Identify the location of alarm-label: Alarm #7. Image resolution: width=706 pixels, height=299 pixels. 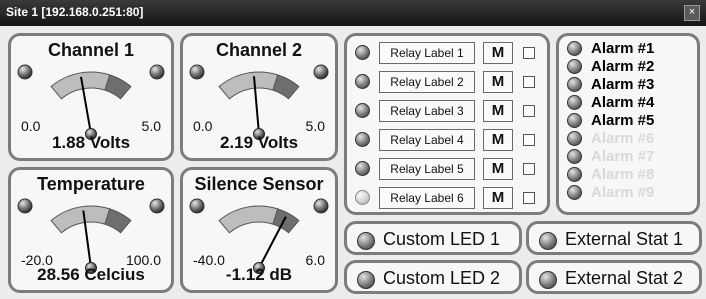
(623, 156).